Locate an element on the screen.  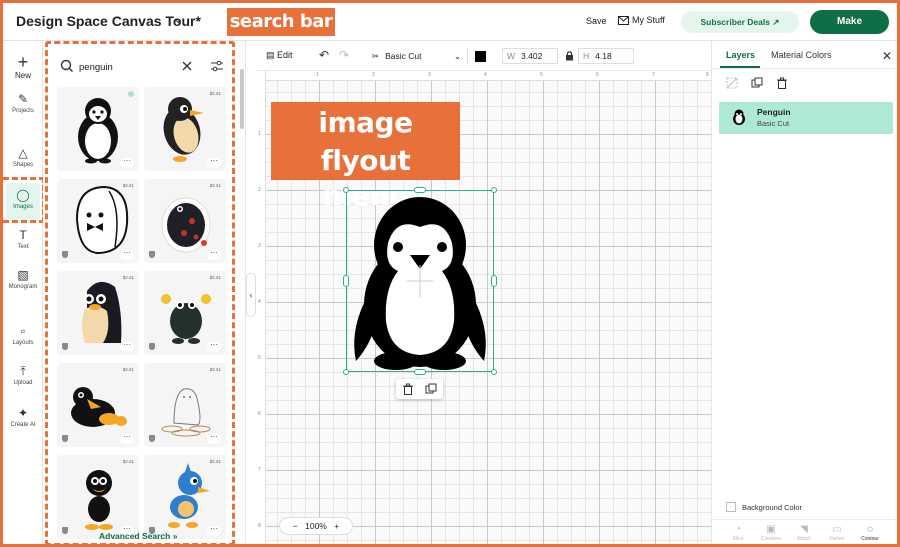
height-value: 4.18 is located at coordinates (603, 56).